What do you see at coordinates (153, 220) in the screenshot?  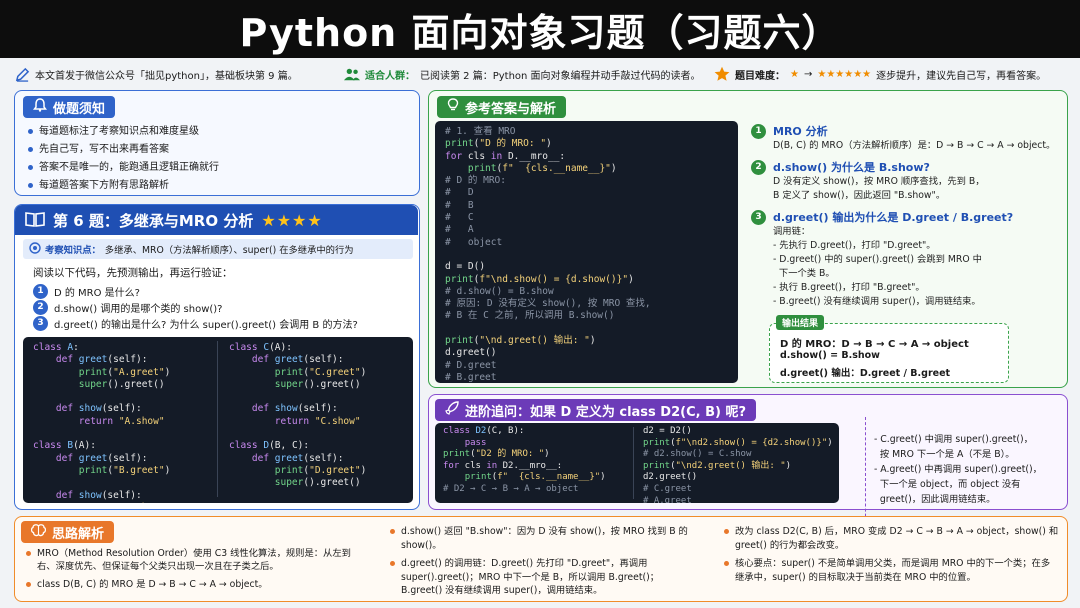 I see `question-title: 第 6 题：多继承与MRO 分析` at bounding box center [153, 220].